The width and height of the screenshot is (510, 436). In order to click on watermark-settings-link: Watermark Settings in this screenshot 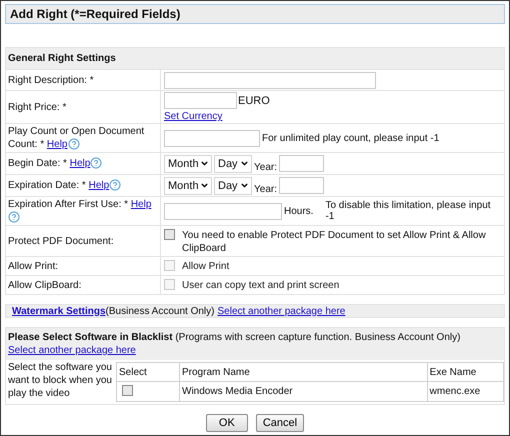, I will do `click(59, 311)`.